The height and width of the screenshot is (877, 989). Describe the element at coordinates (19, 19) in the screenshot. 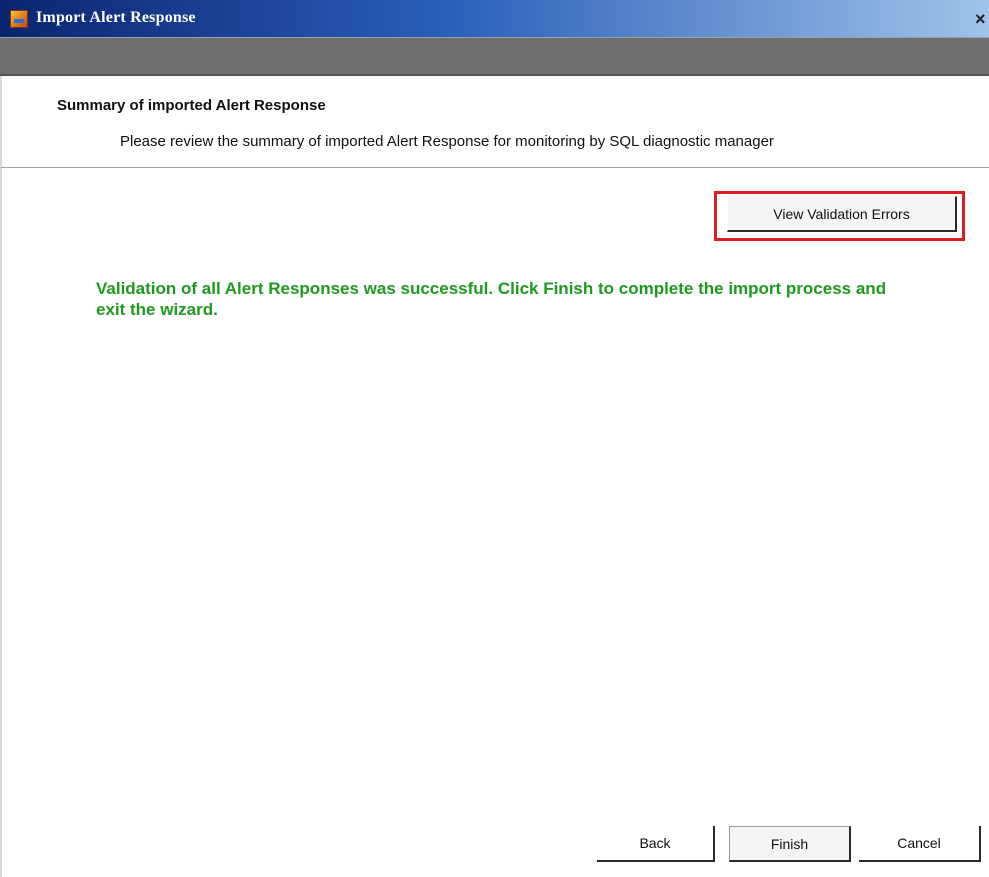

I see `app-icon` at that location.